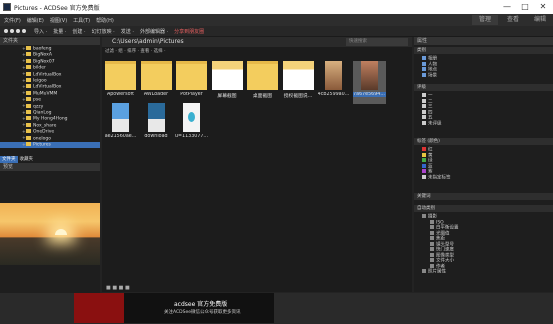 The width and height of the screenshot is (553, 324). I want to click on thumbnail-item: AWLoader, so click(156, 82).